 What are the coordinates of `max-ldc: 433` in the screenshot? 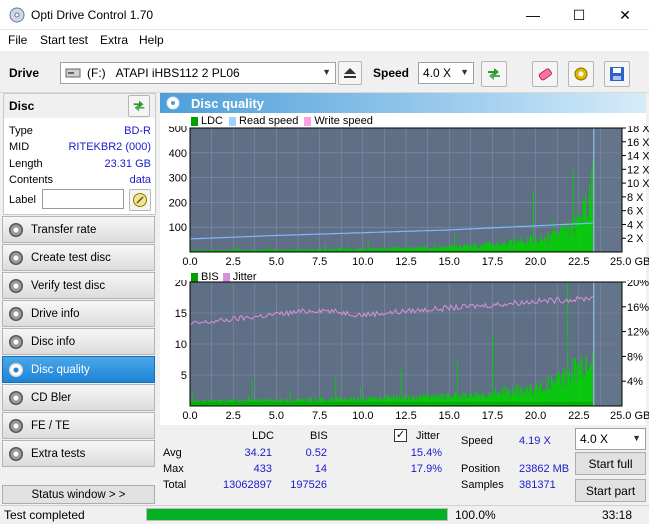 It's located at (262, 469).